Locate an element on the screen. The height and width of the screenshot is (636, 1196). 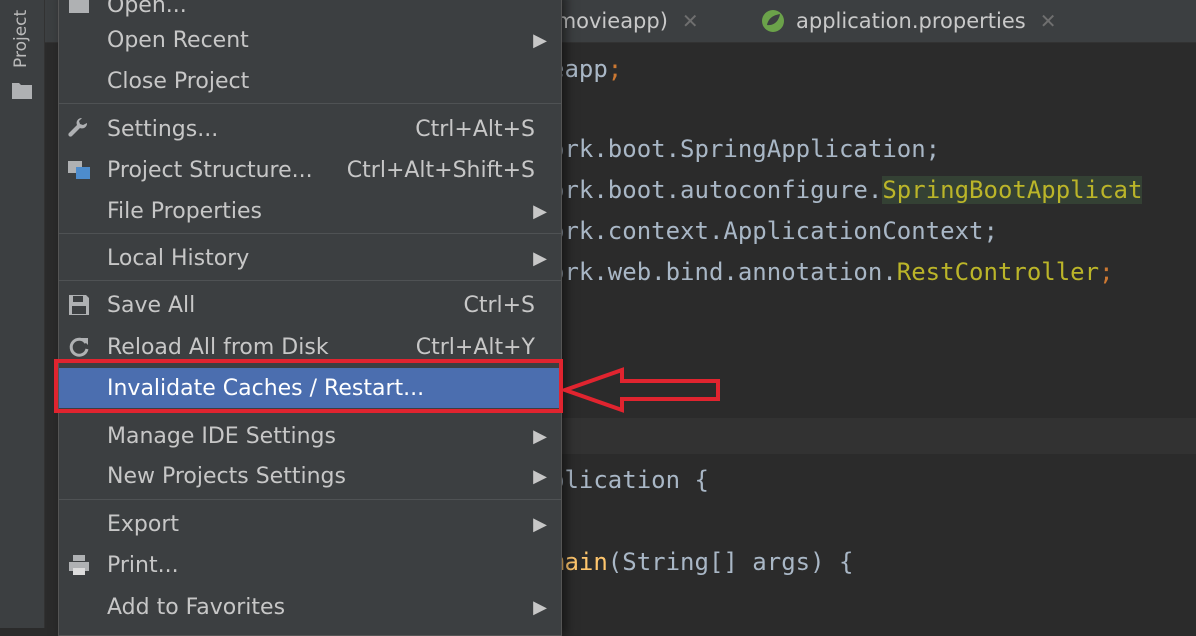
code-line: main(String[] args) { is located at coordinates (702, 562).